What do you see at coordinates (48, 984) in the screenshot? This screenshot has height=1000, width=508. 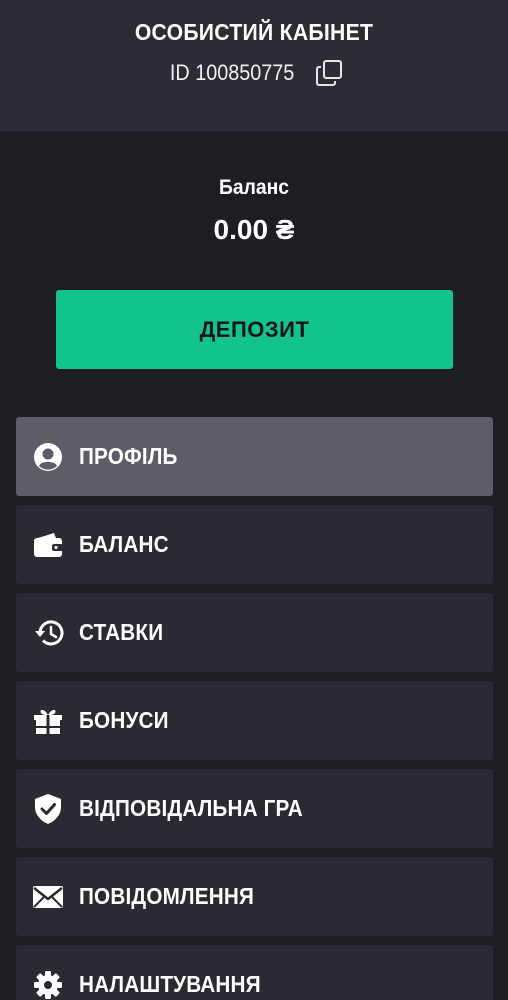 I see `gear-icon` at bounding box center [48, 984].